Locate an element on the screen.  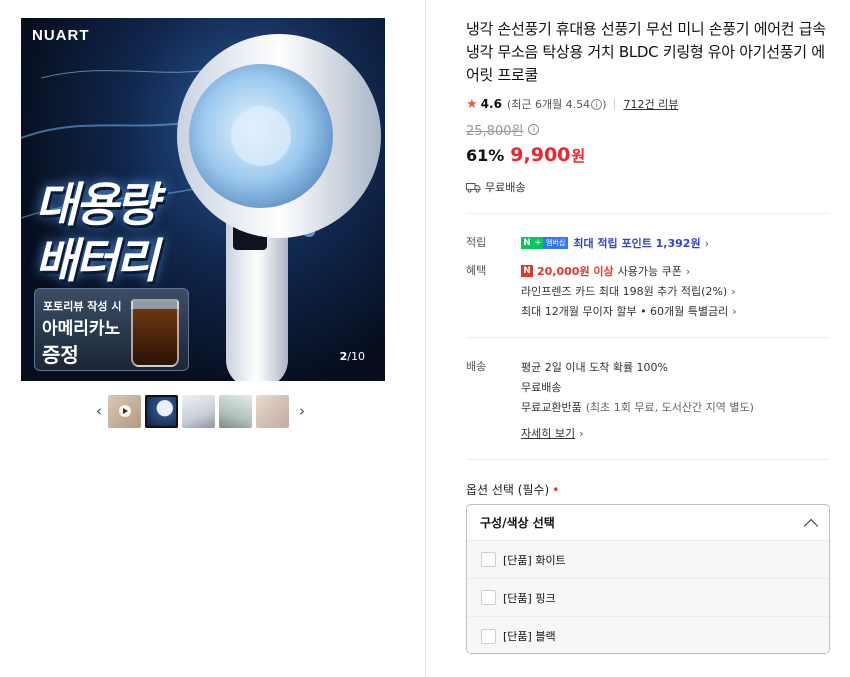
naver-pay-icon: N is located at coordinates (527, 271).